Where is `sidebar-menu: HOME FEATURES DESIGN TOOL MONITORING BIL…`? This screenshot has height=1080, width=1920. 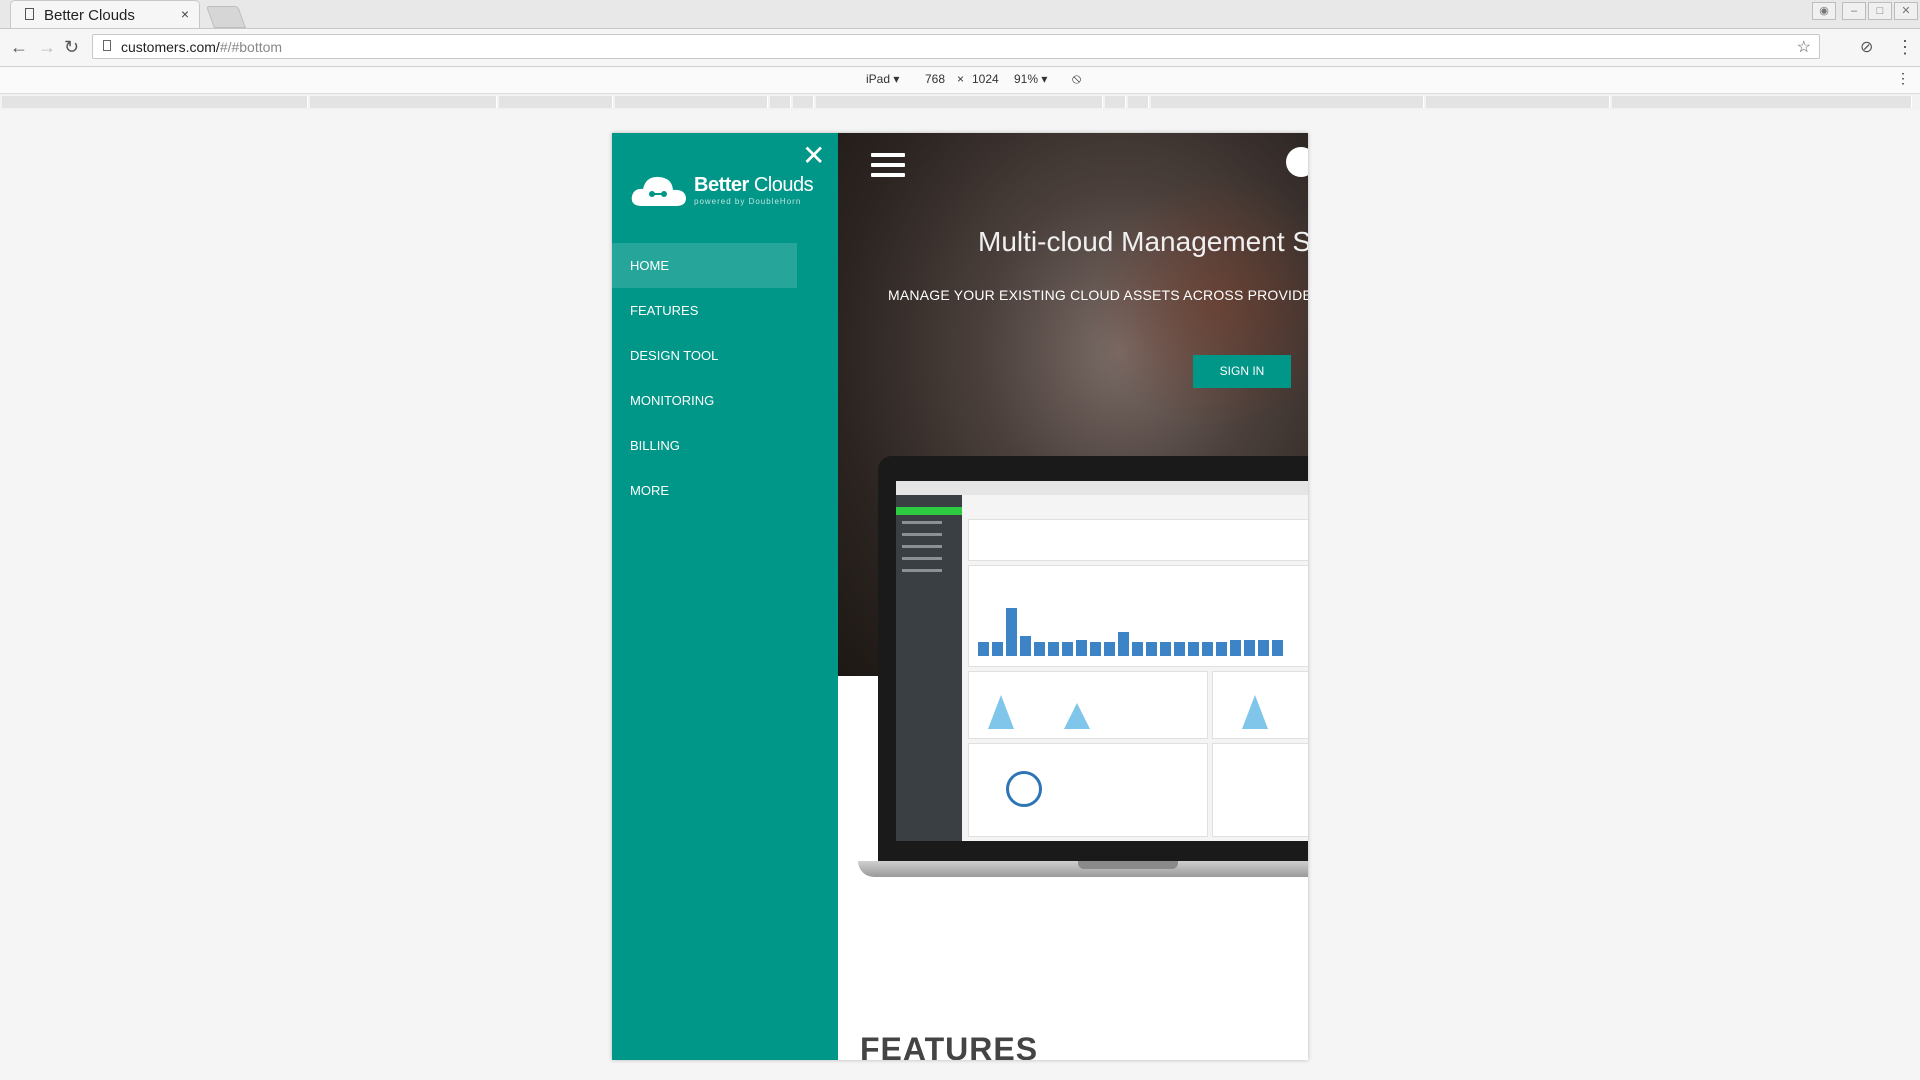
sidebar-menu: HOME FEATURES DESIGN TOOL MONITORING BIL… is located at coordinates (725, 378).